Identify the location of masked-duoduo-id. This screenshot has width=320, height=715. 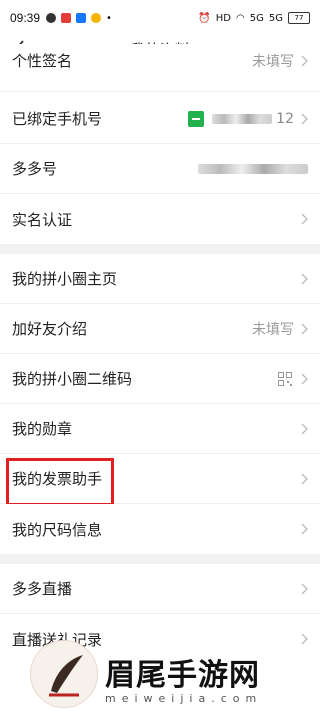
(253, 168).